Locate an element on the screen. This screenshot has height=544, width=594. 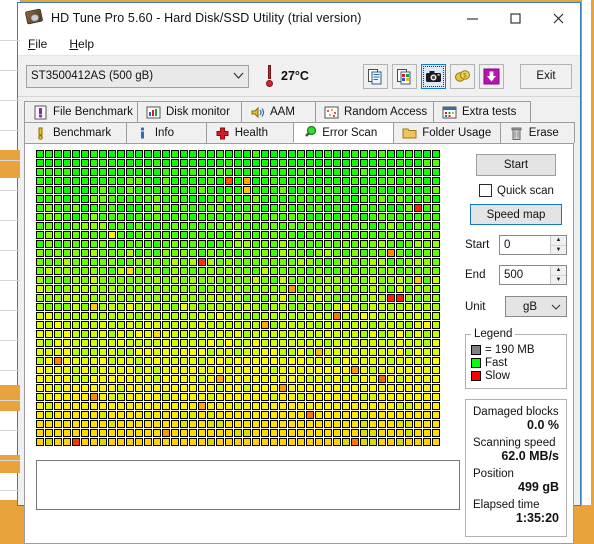
legend-fast-row: Fast is located at coordinates (516, 363).